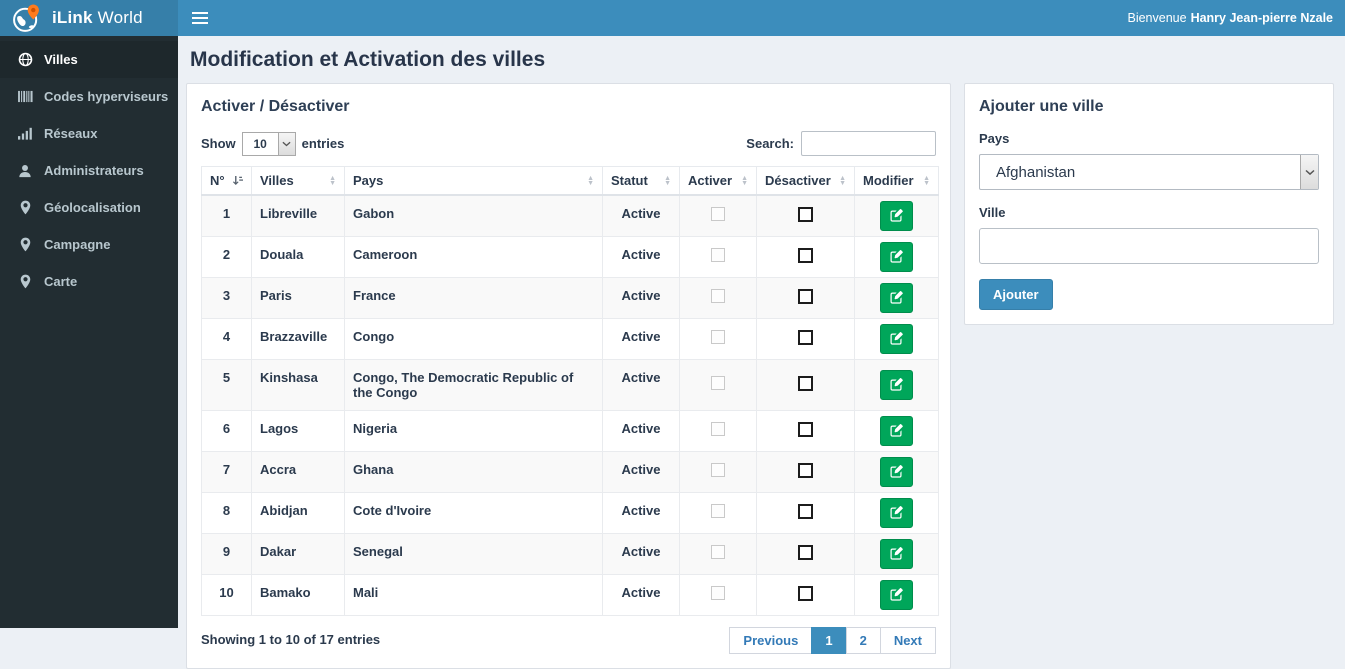  I want to click on sidebar-item-label: Carte, so click(61, 281).